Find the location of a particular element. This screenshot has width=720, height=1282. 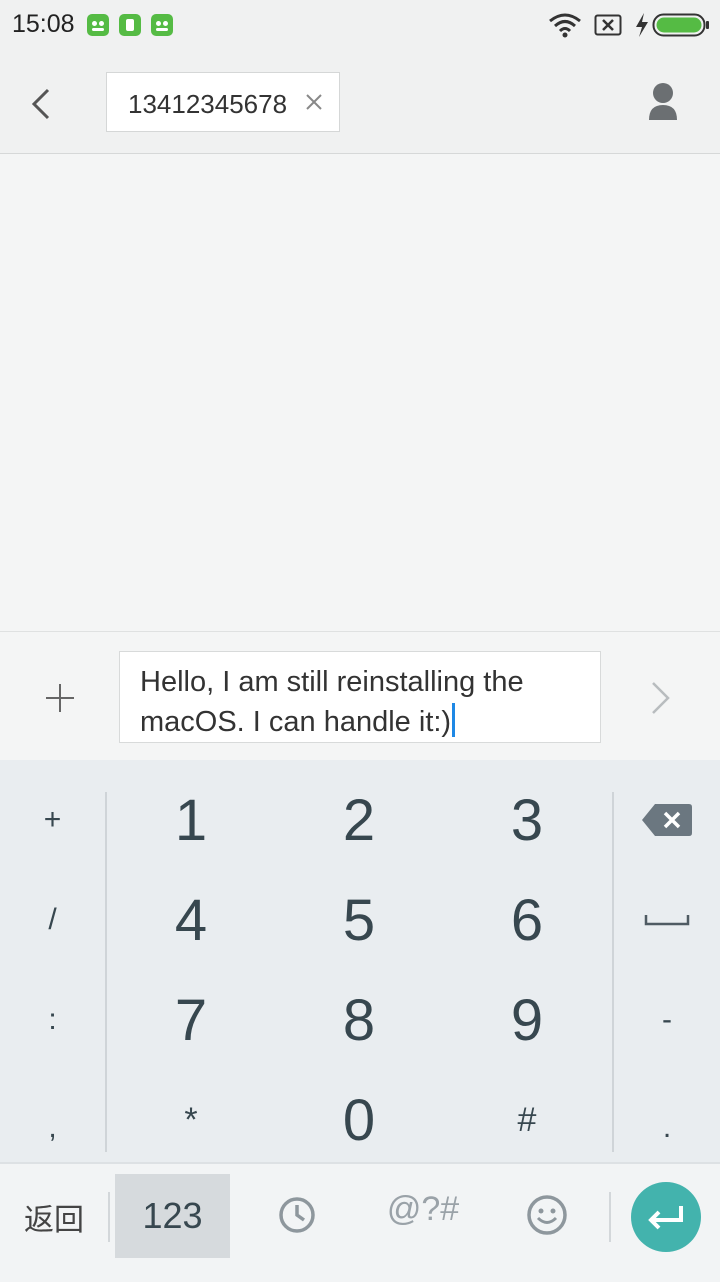

clear-icon is located at coordinates (314, 102).